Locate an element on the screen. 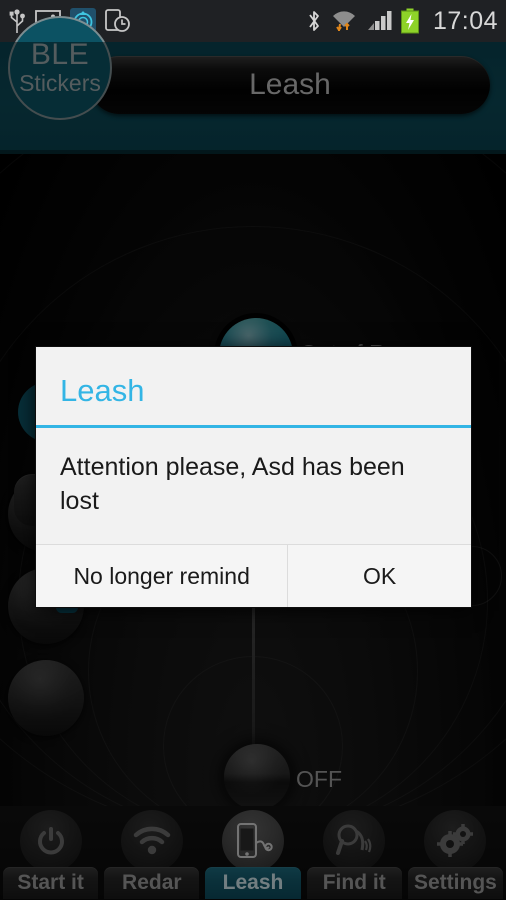 The width and height of the screenshot is (506, 900). bluetooth-icon is located at coordinates (314, 21).